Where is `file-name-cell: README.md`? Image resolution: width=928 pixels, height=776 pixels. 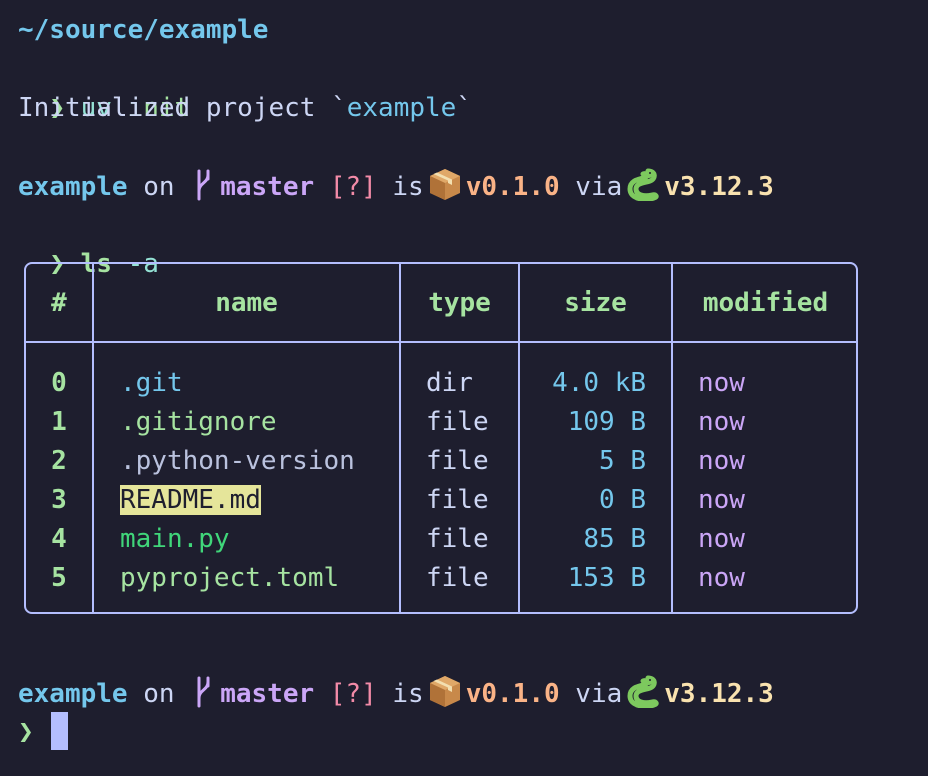 file-name-cell: README.md is located at coordinates (190, 500).